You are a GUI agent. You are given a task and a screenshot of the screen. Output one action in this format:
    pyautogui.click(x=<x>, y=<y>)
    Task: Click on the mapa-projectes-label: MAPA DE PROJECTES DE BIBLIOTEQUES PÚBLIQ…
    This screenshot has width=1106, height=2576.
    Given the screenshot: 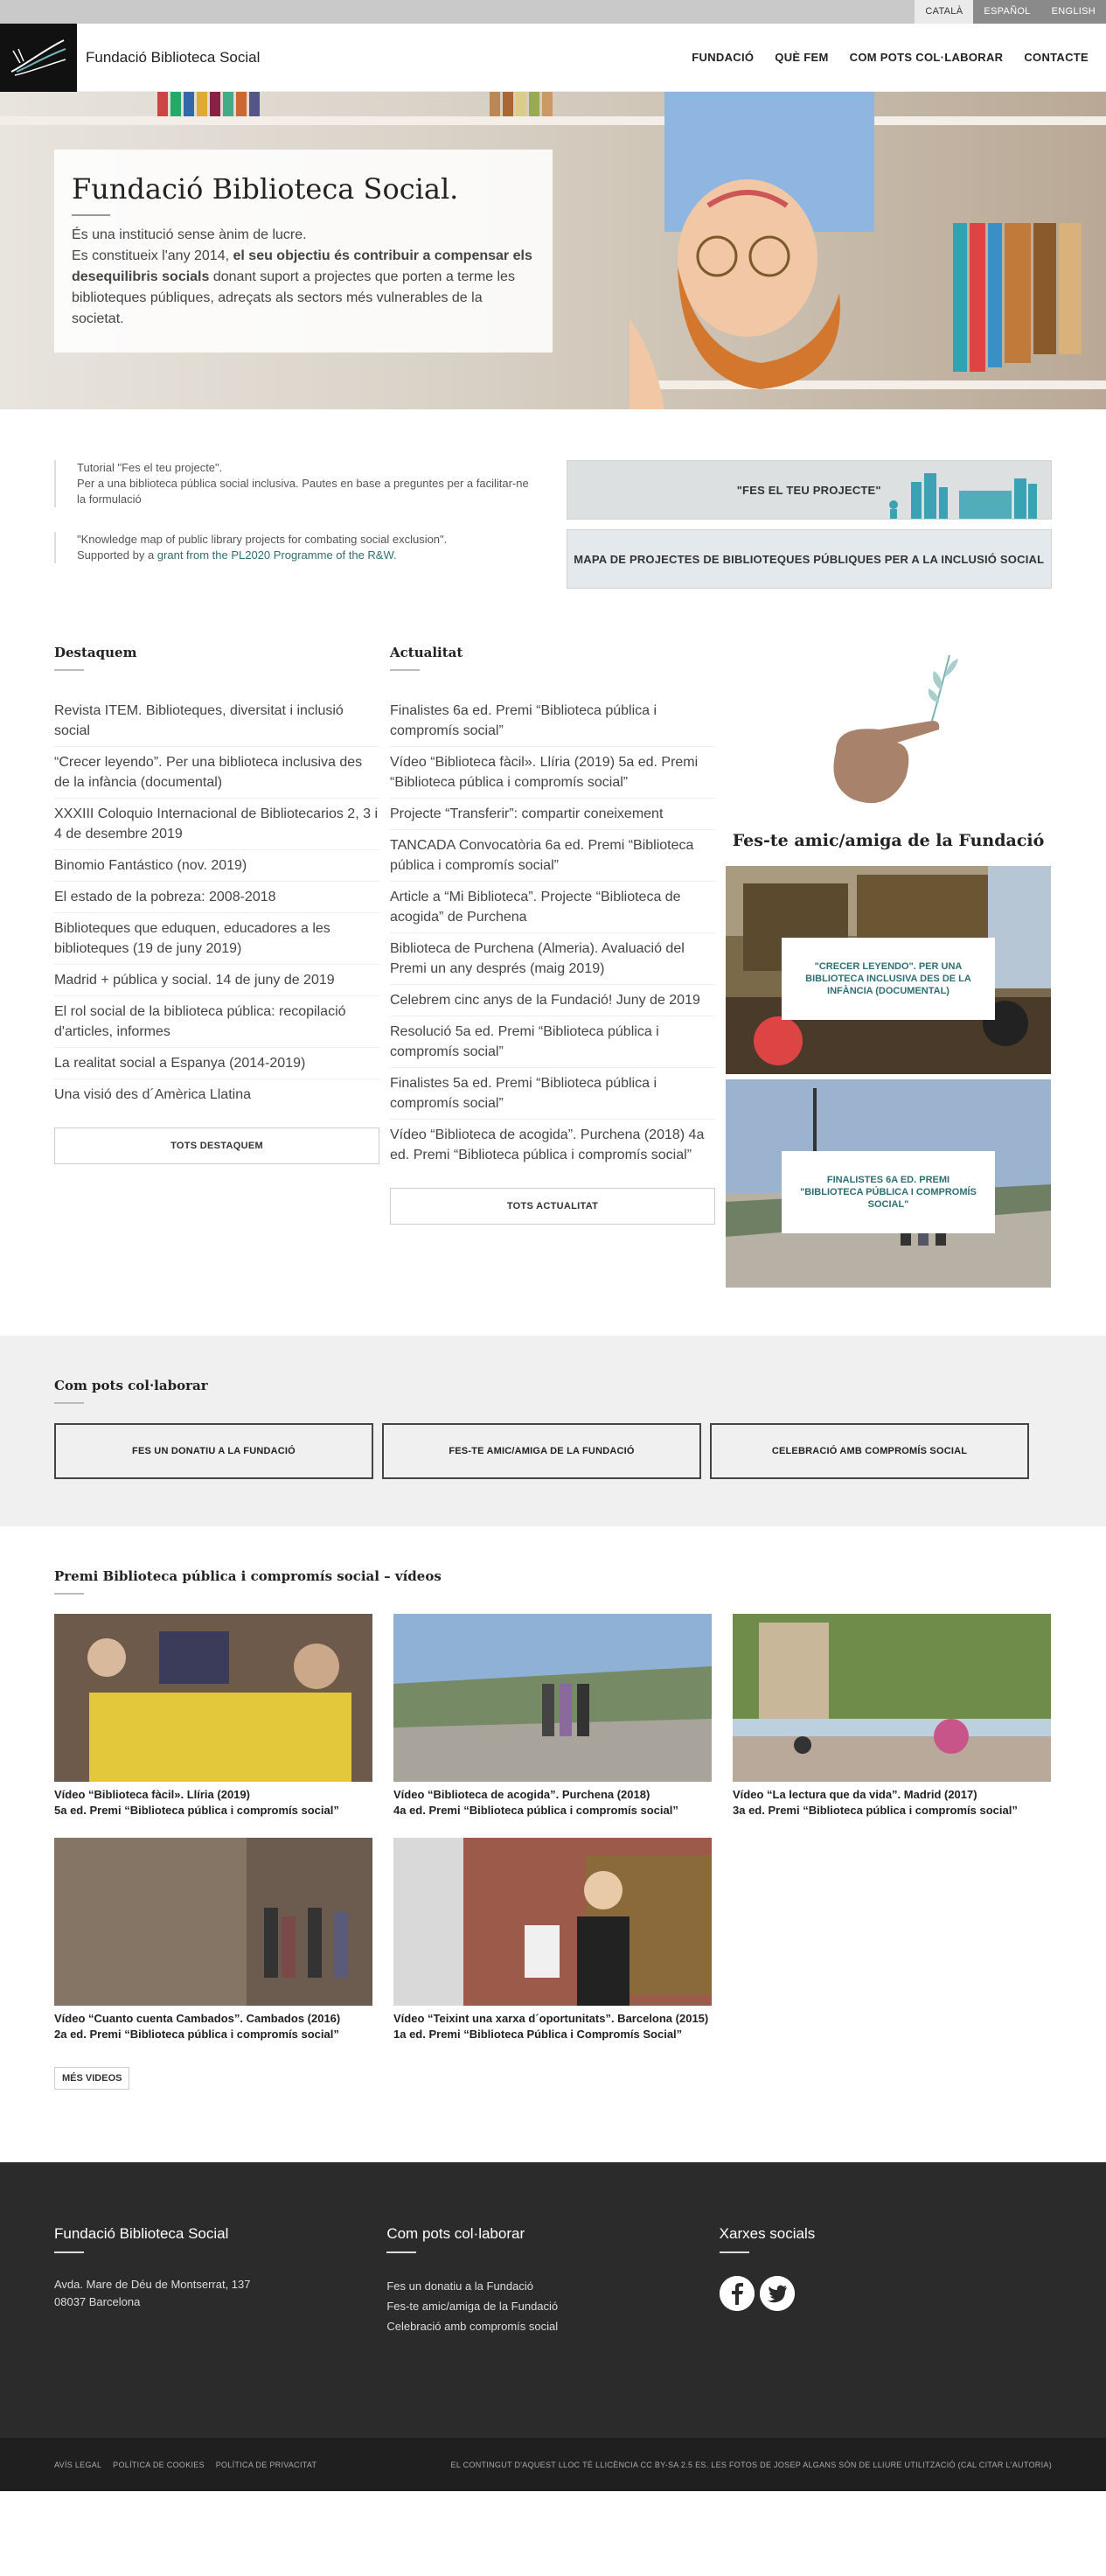 What is the action you would take?
    pyautogui.click(x=809, y=559)
    